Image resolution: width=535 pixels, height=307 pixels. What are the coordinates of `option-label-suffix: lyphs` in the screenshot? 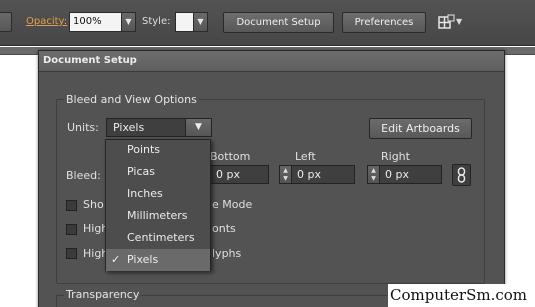 It's located at (227, 253).